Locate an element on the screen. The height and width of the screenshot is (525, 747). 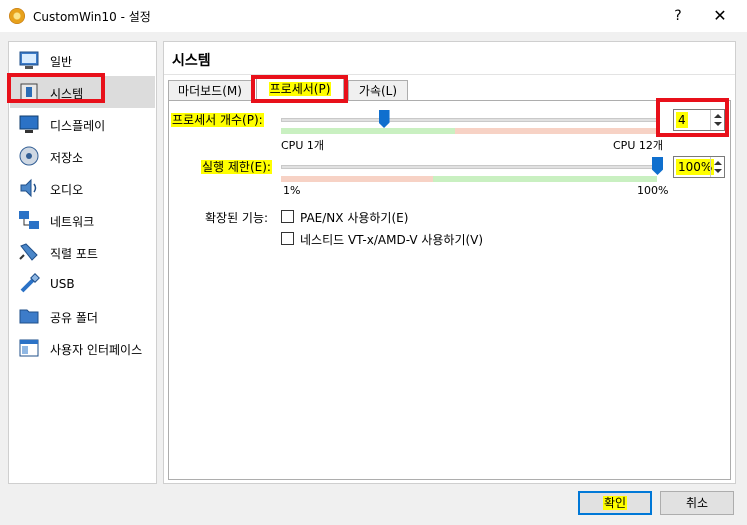
pae-nx-checkbox is located at coordinates (287, 216).